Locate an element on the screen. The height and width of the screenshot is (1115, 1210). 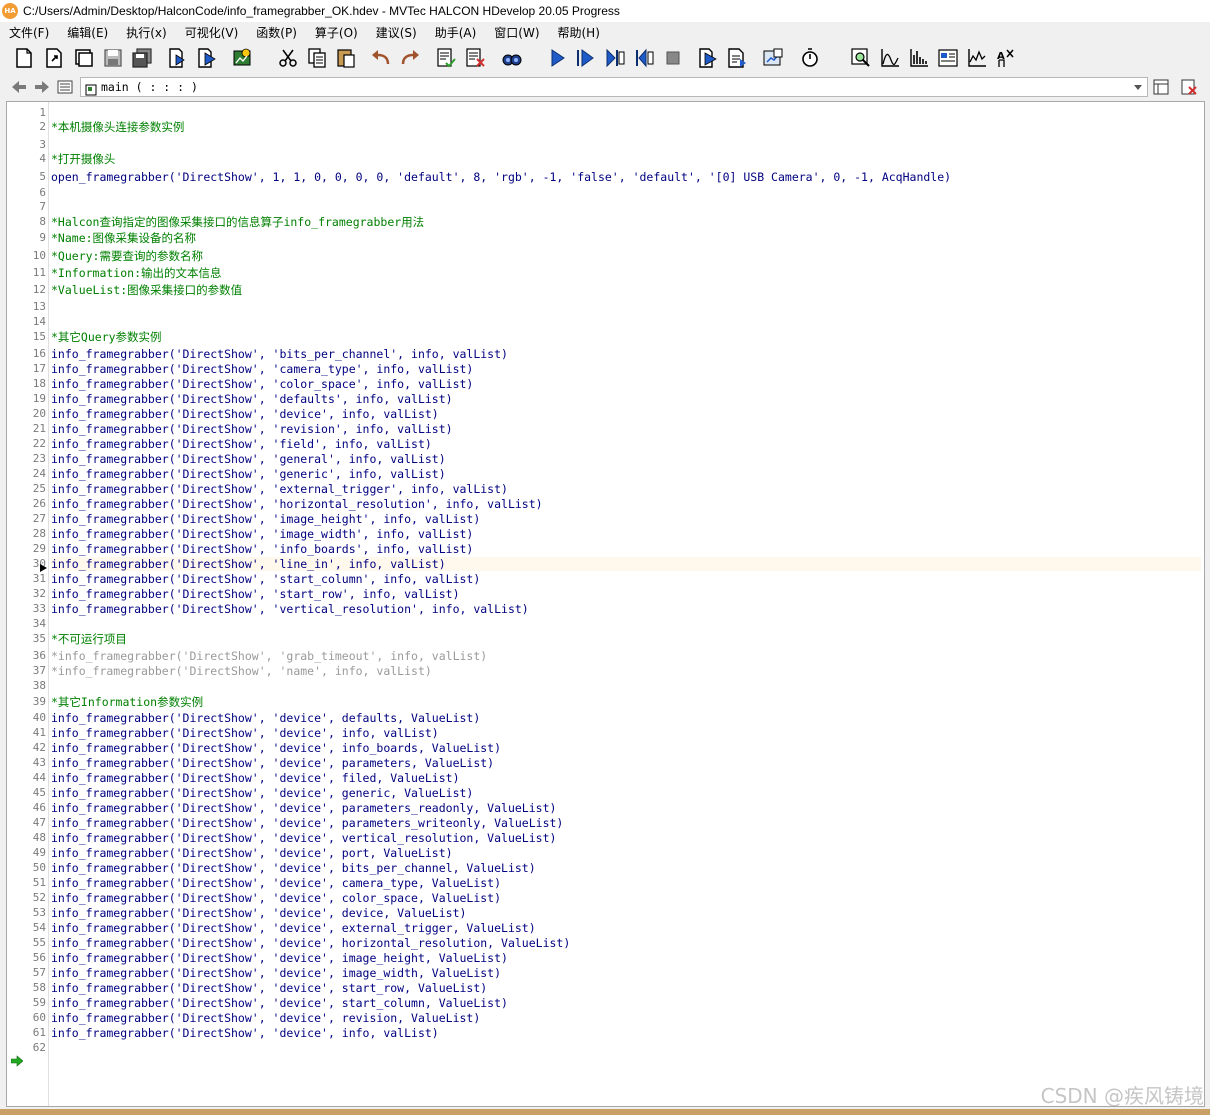
comment-line: *Name:图像采集设备的名称 is located at coordinates (123, 238).